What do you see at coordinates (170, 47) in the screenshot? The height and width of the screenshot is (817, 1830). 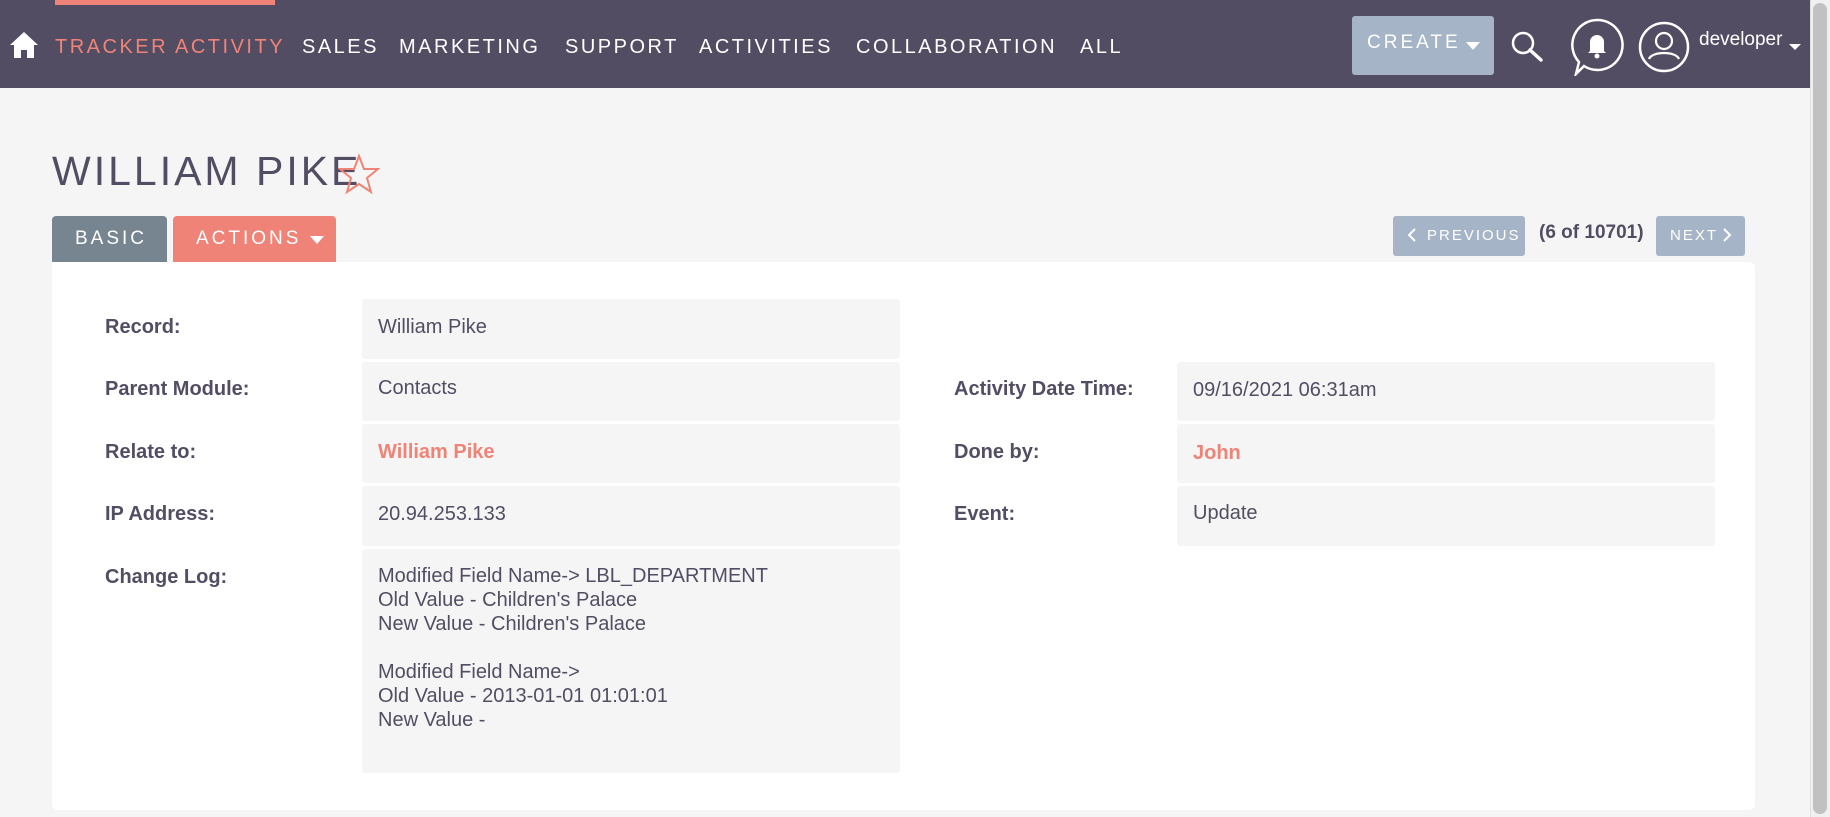 I see `nav-item-tracker-activity: TRACKER ACTIVITY` at bounding box center [170, 47].